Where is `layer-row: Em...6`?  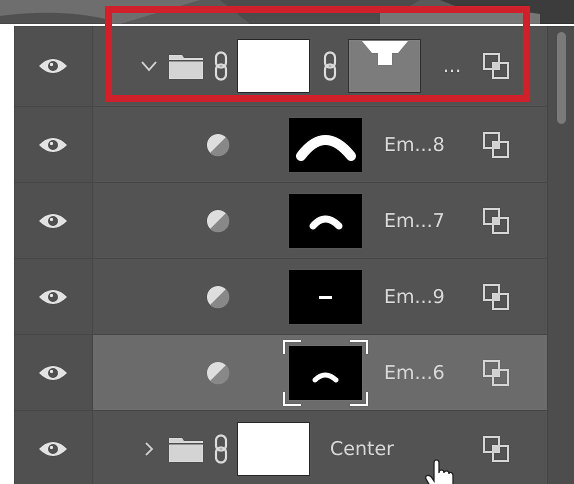 layer-row: Em...6 is located at coordinates (320, 372).